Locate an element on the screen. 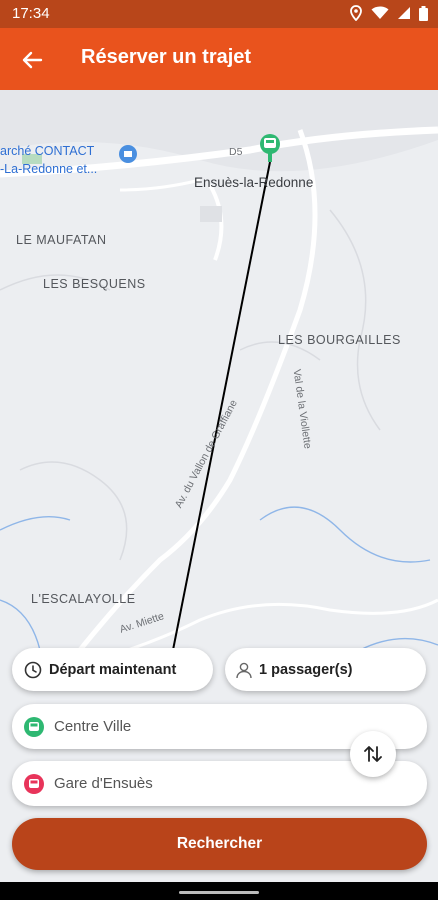 The width and height of the screenshot is (438, 900). bus-stop-origin-icon is located at coordinates (34, 726).